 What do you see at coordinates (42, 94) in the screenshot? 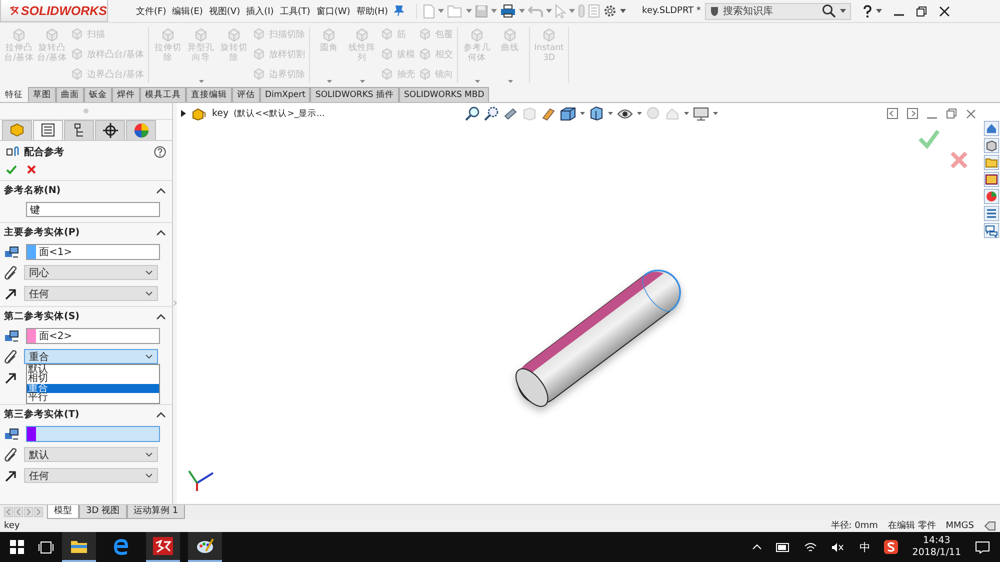
I see `command-tab: 草图` at bounding box center [42, 94].